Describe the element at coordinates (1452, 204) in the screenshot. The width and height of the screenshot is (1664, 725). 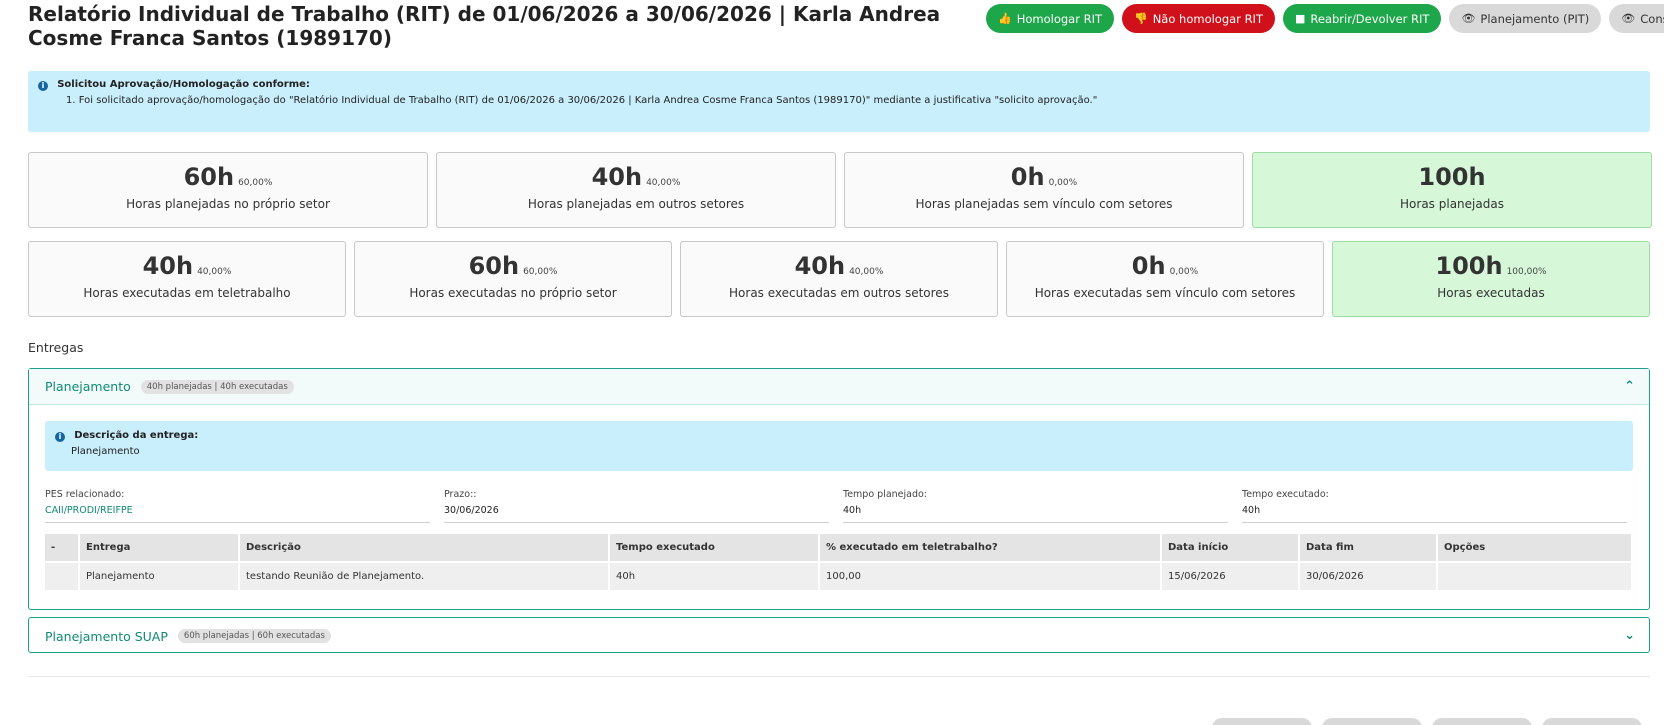
I see `stat-label: Horas planejadas` at that location.